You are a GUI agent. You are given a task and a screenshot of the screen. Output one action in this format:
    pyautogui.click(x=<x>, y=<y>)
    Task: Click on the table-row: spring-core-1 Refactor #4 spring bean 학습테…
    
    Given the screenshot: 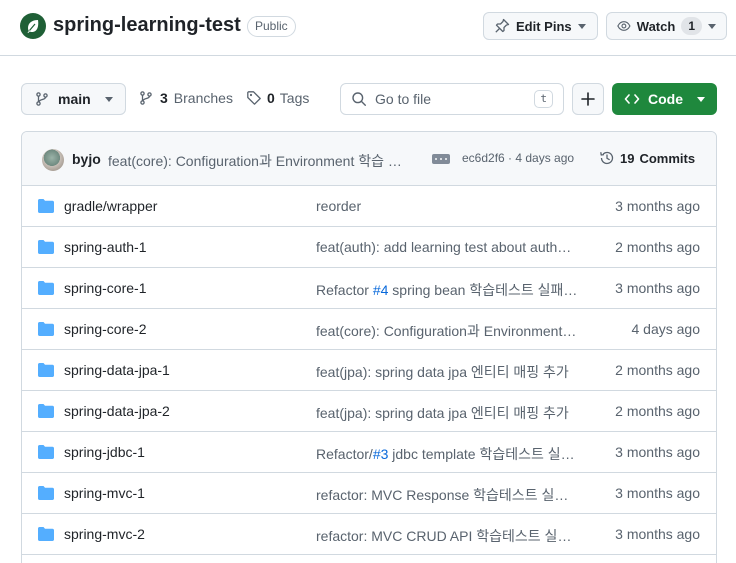 What is the action you would take?
    pyautogui.click(x=369, y=288)
    